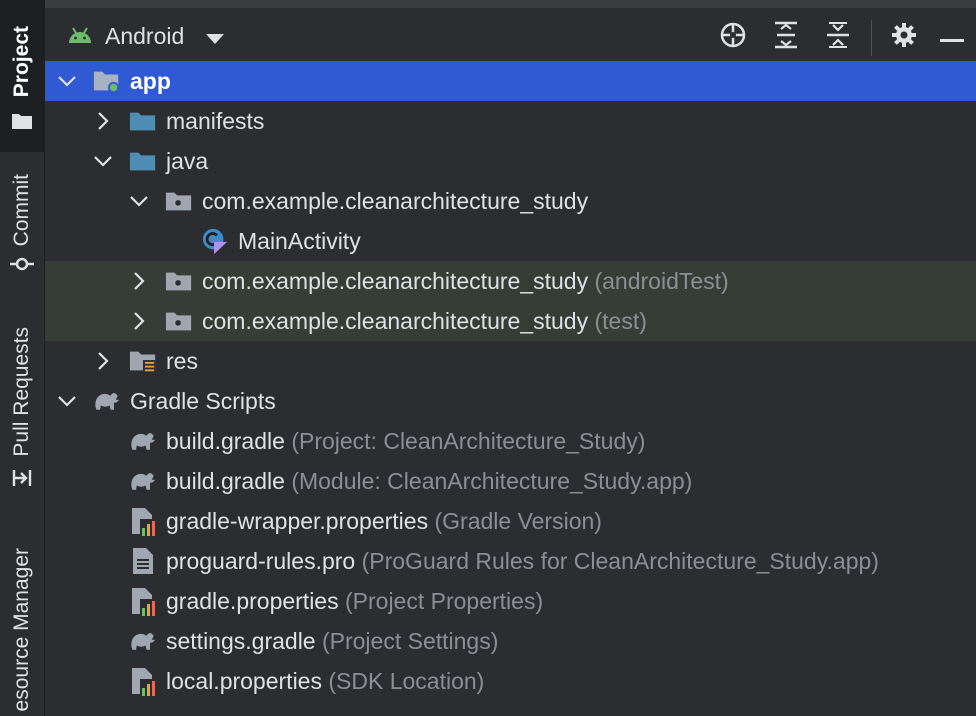 The width and height of the screenshot is (976, 716). I want to click on collapse-all-button, so click(838, 37).